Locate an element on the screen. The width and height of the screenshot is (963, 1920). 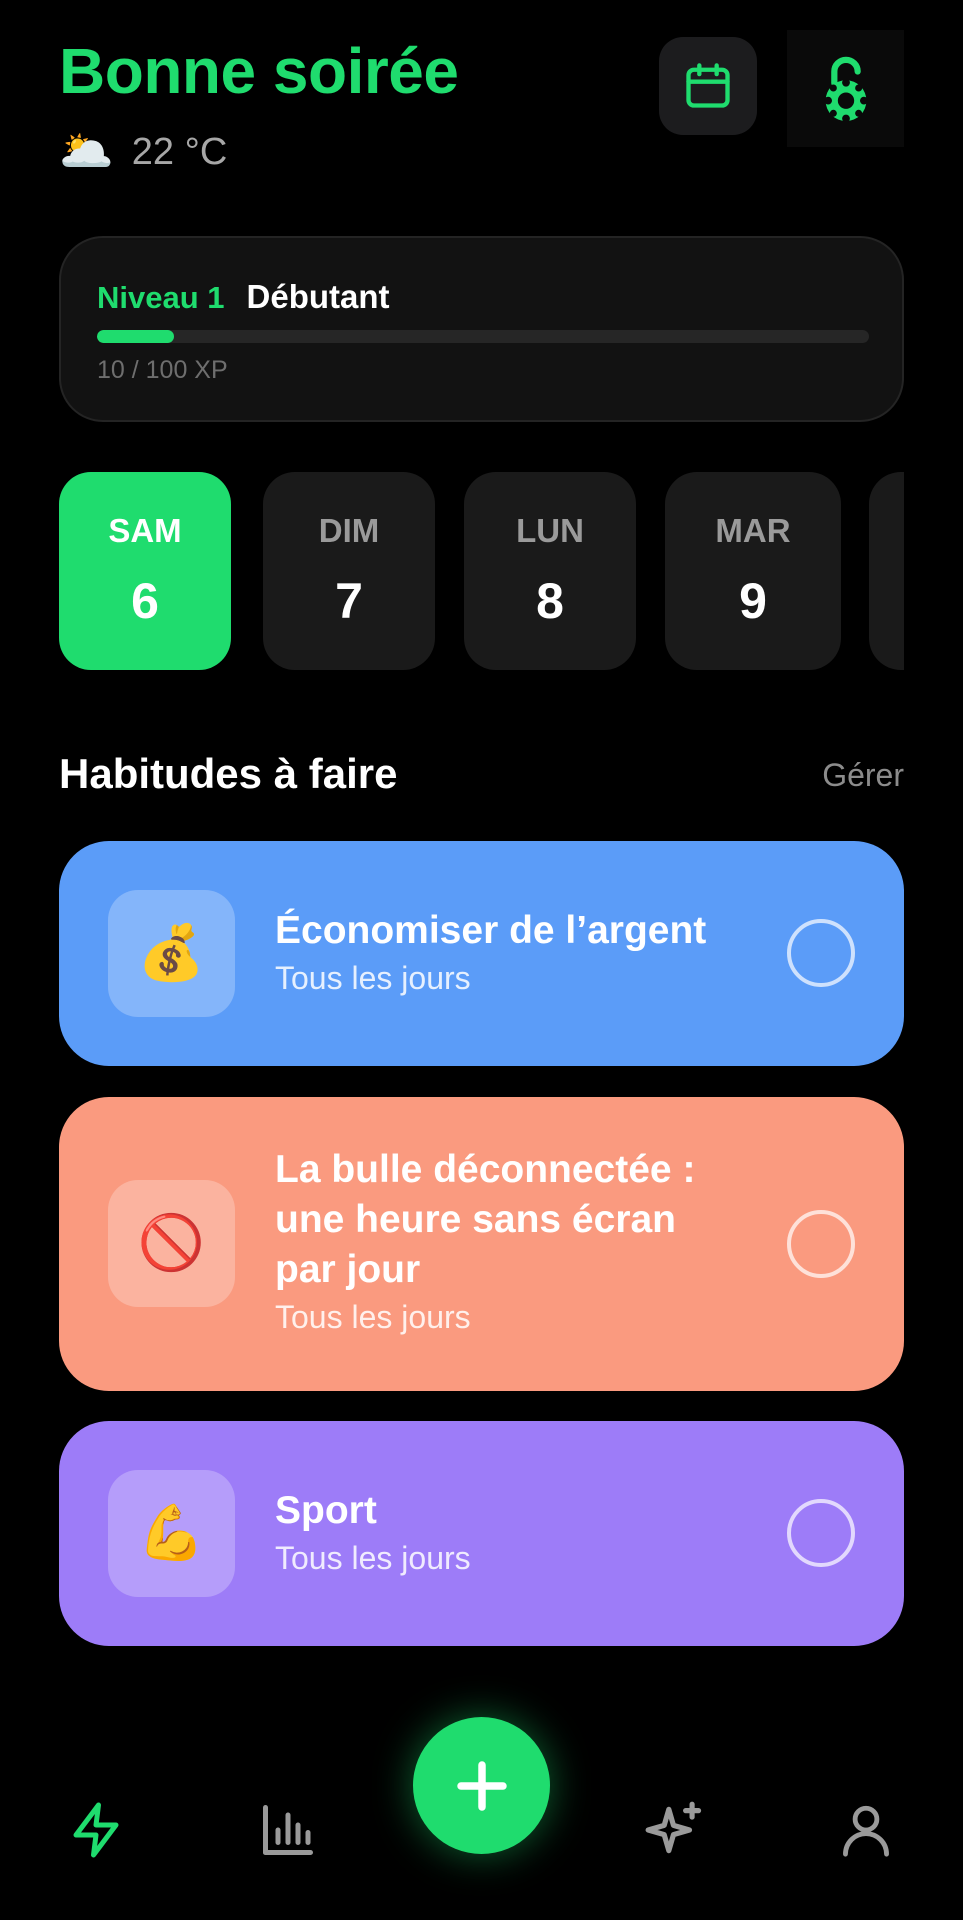
habit-card: 💪 Sport Tous les jours is located at coordinates (481, 1533).